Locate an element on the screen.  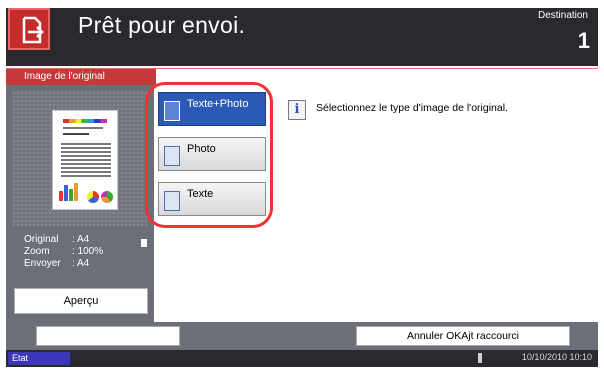
option-label: Texte+Photo is located at coordinates (218, 104).